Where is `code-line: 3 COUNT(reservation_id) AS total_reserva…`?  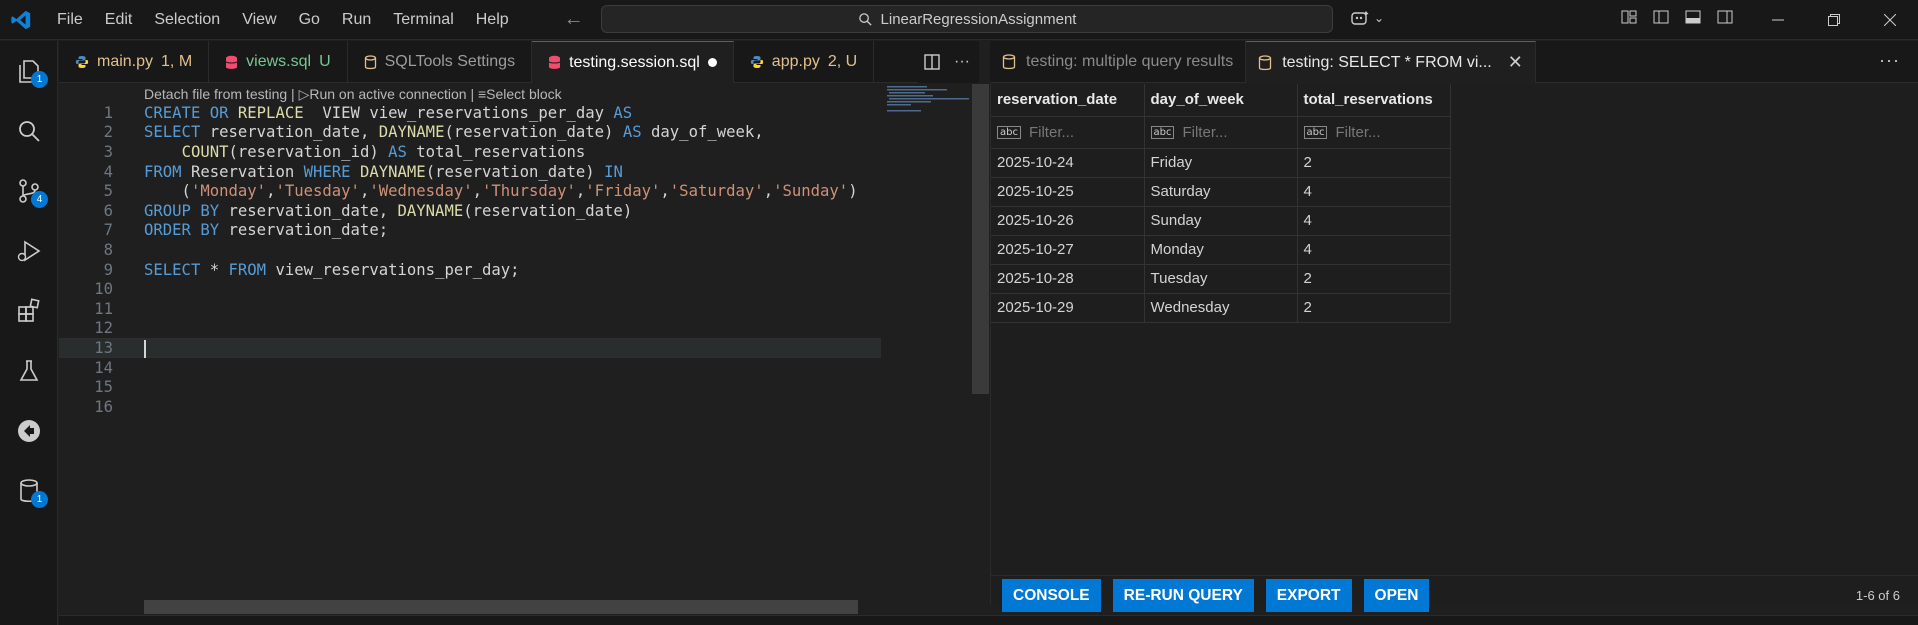
code-line: 3 COUNT(reservation_id) AS total_reserva… is located at coordinates (470, 152).